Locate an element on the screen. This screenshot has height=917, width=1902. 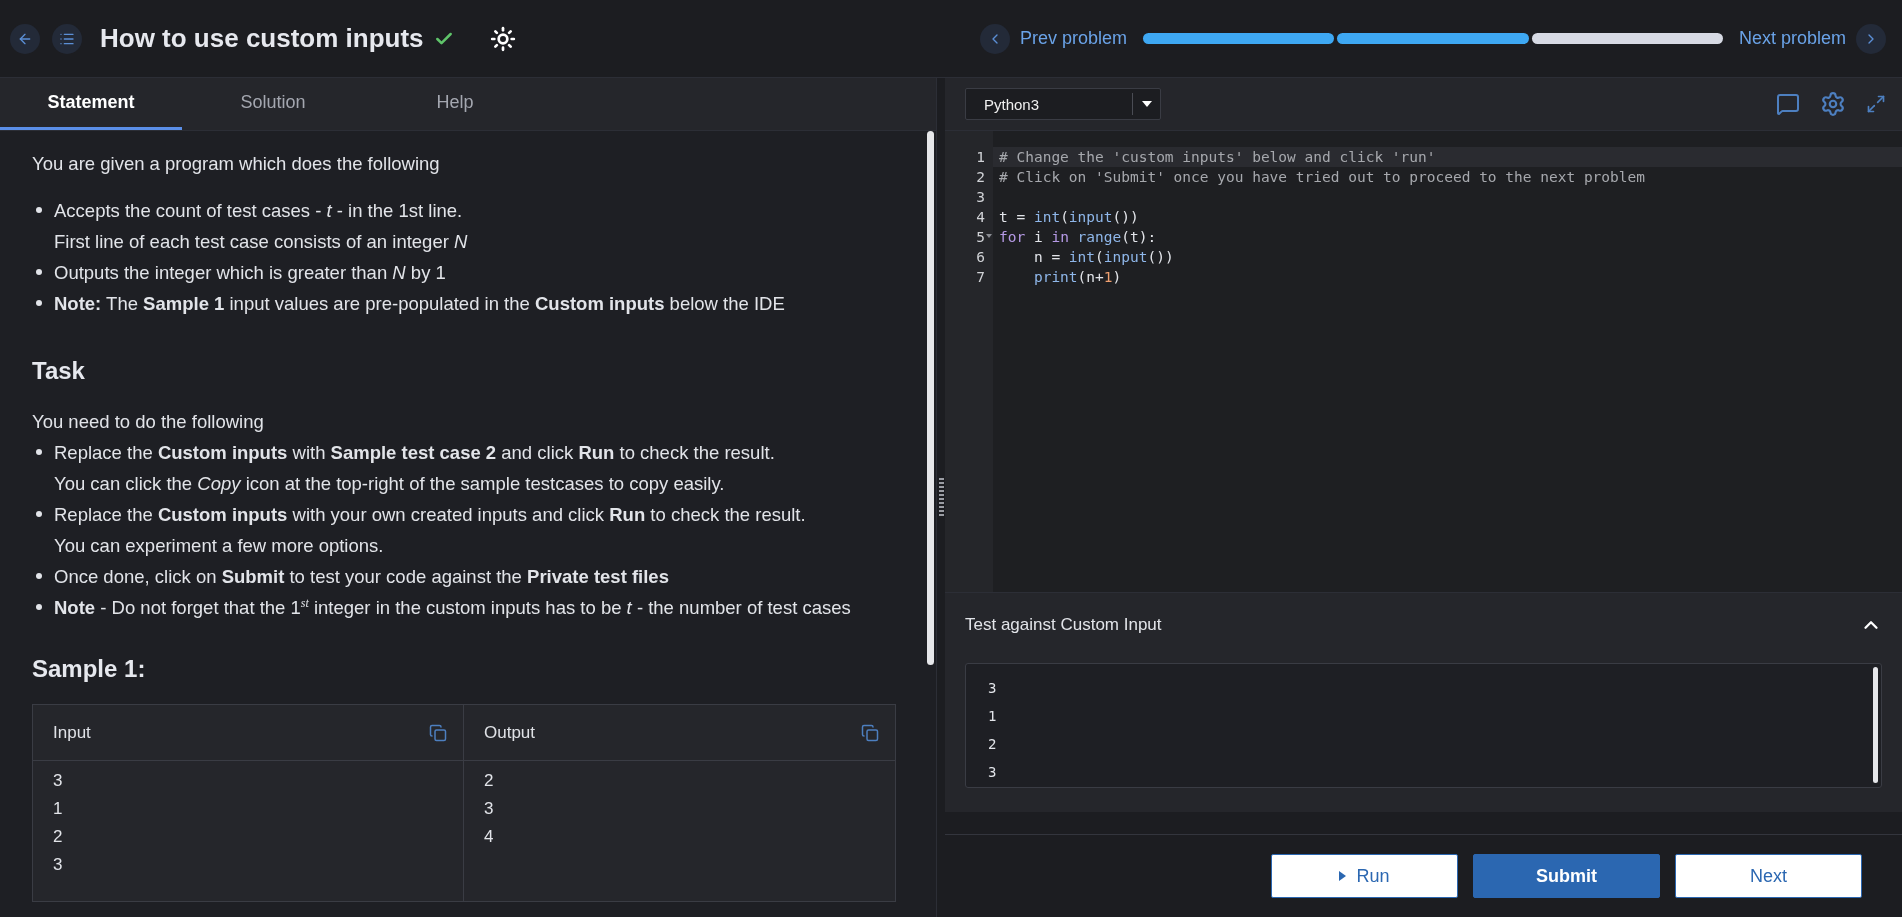
table-cell-text: 2 3 4 is located at coordinates (489, 809).